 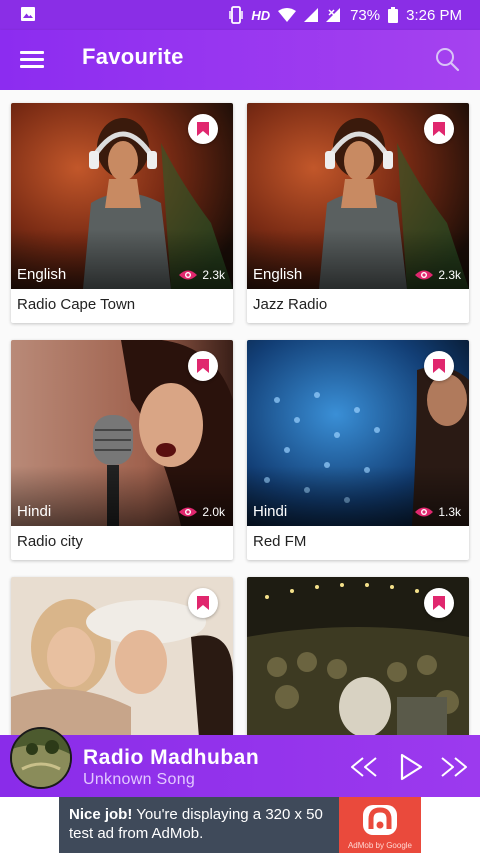 I want to click on now-playing-bar: Radio Madhuban Unknown Song, so click(x=240, y=762).